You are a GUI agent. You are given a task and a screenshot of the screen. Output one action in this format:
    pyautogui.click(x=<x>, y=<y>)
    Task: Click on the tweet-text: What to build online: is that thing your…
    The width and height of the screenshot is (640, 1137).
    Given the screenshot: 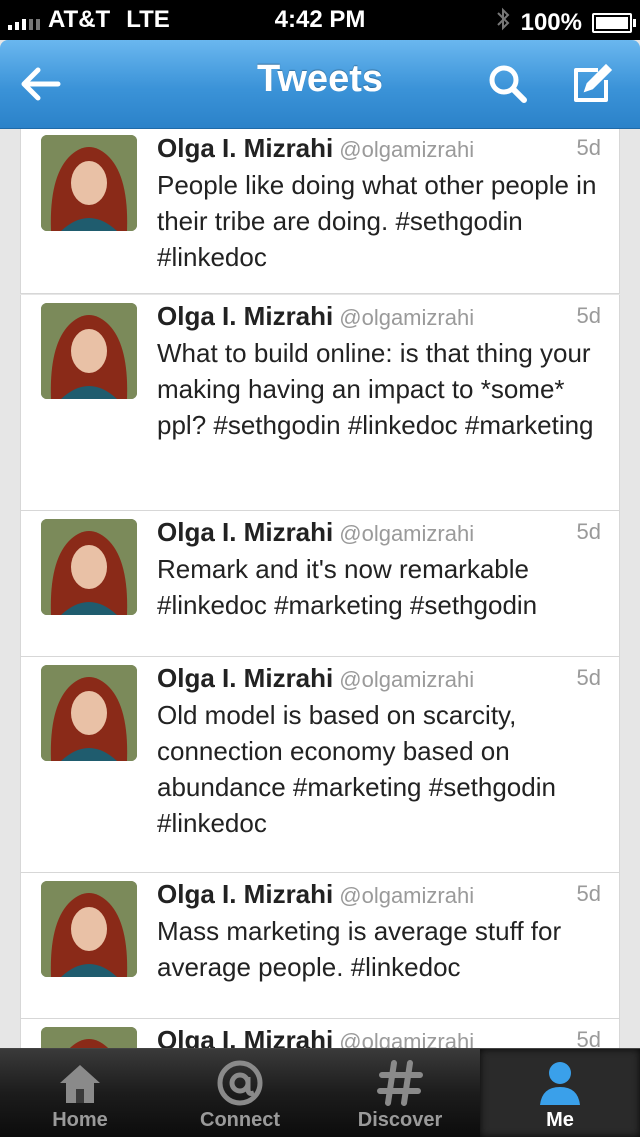 What is the action you would take?
    pyautogui.click(x=375, y=389)
    